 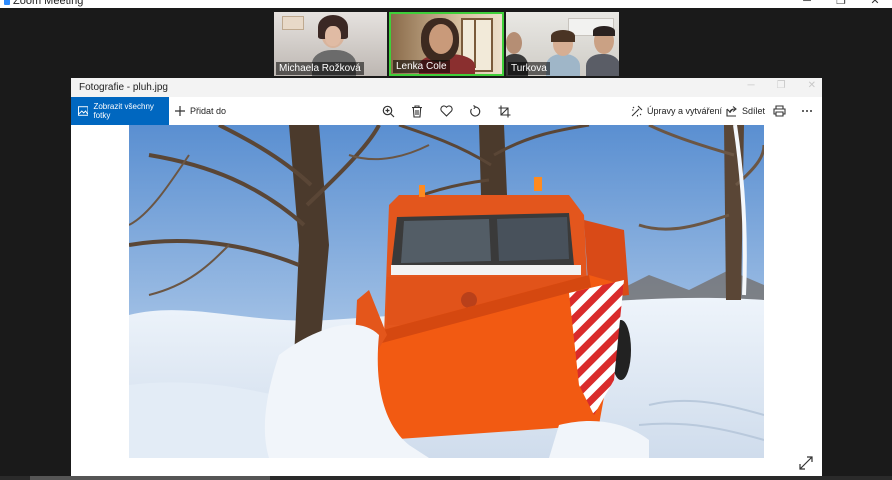 I want to click on print-icon, so click(x=779, y=111).